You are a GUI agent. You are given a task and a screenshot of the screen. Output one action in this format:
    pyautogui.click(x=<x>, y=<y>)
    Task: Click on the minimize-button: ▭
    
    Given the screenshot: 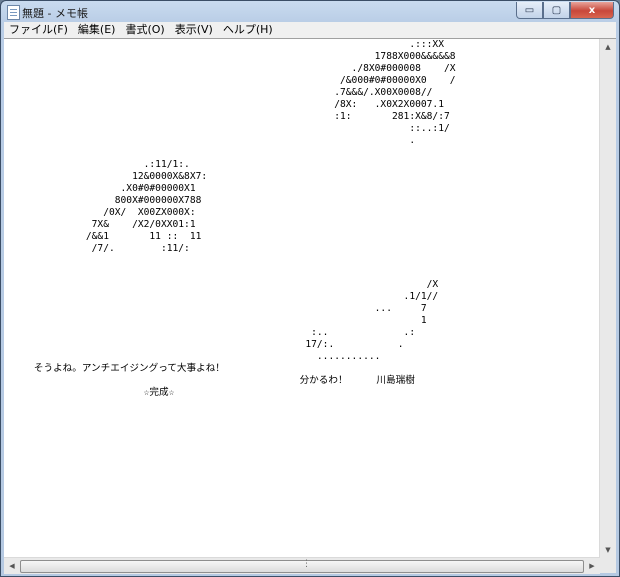 What is the action you would take?
    pyautogui.click(x=529, y=10)
    